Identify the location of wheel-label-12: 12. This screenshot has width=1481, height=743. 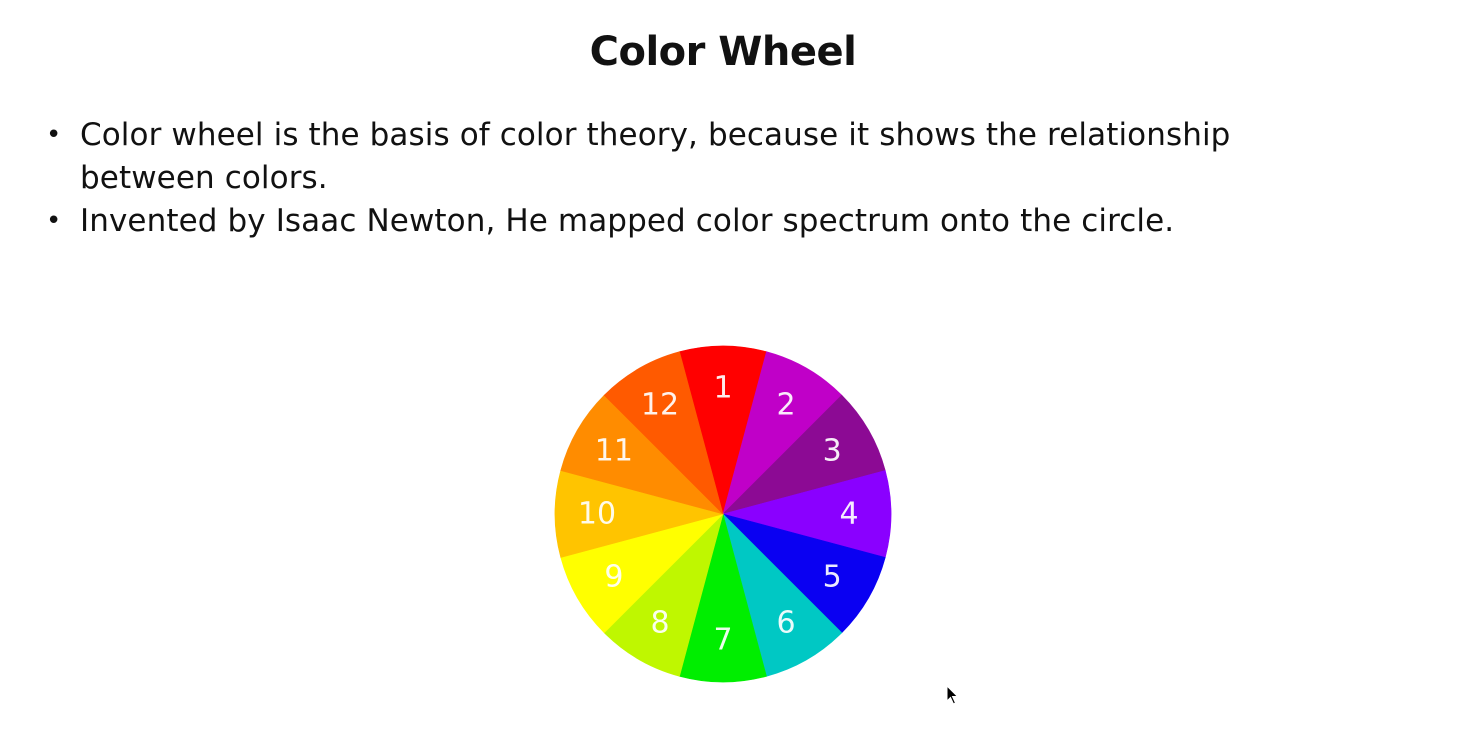
(660, 404).